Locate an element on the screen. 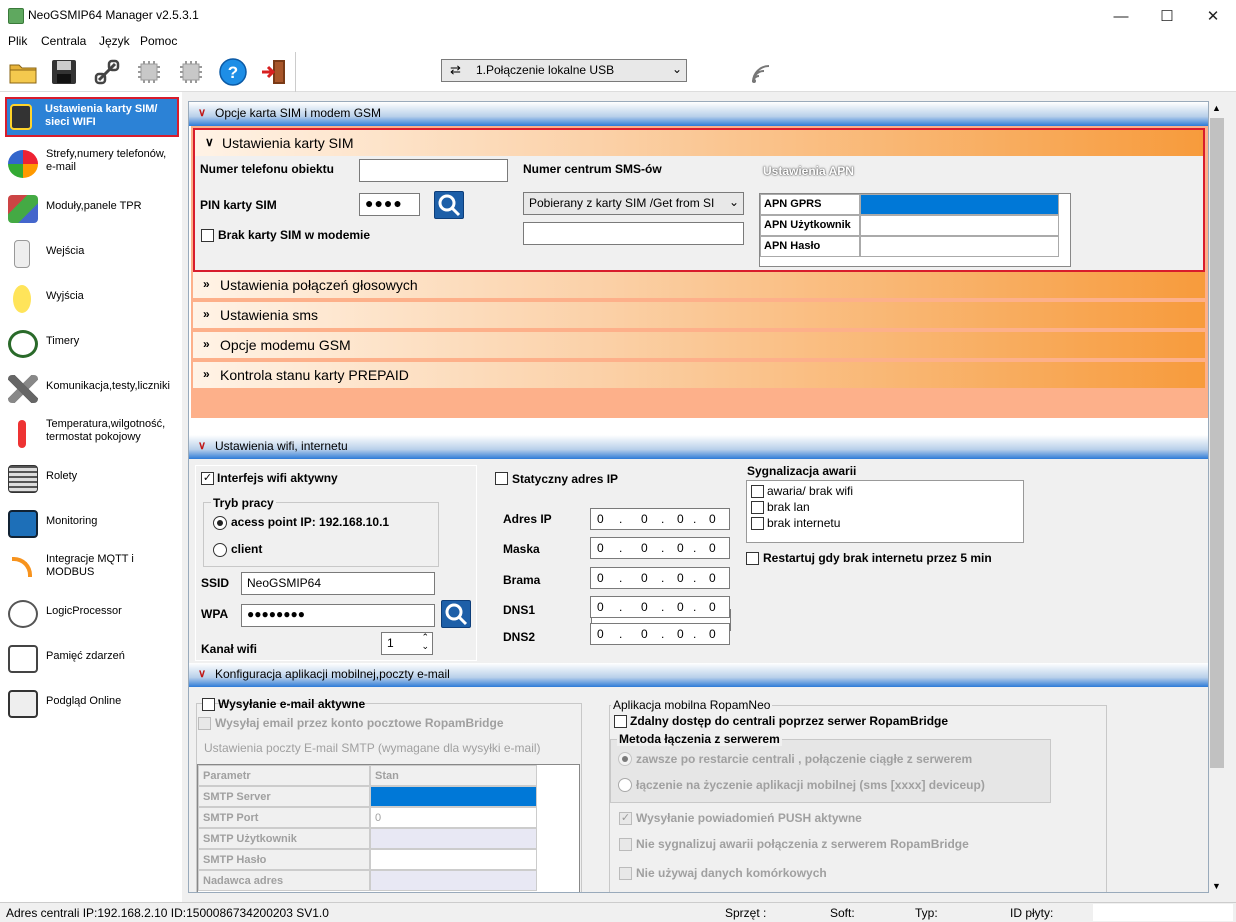  gateway-field: 0. 0. 0. 0 is located at coordinates (660, 578).